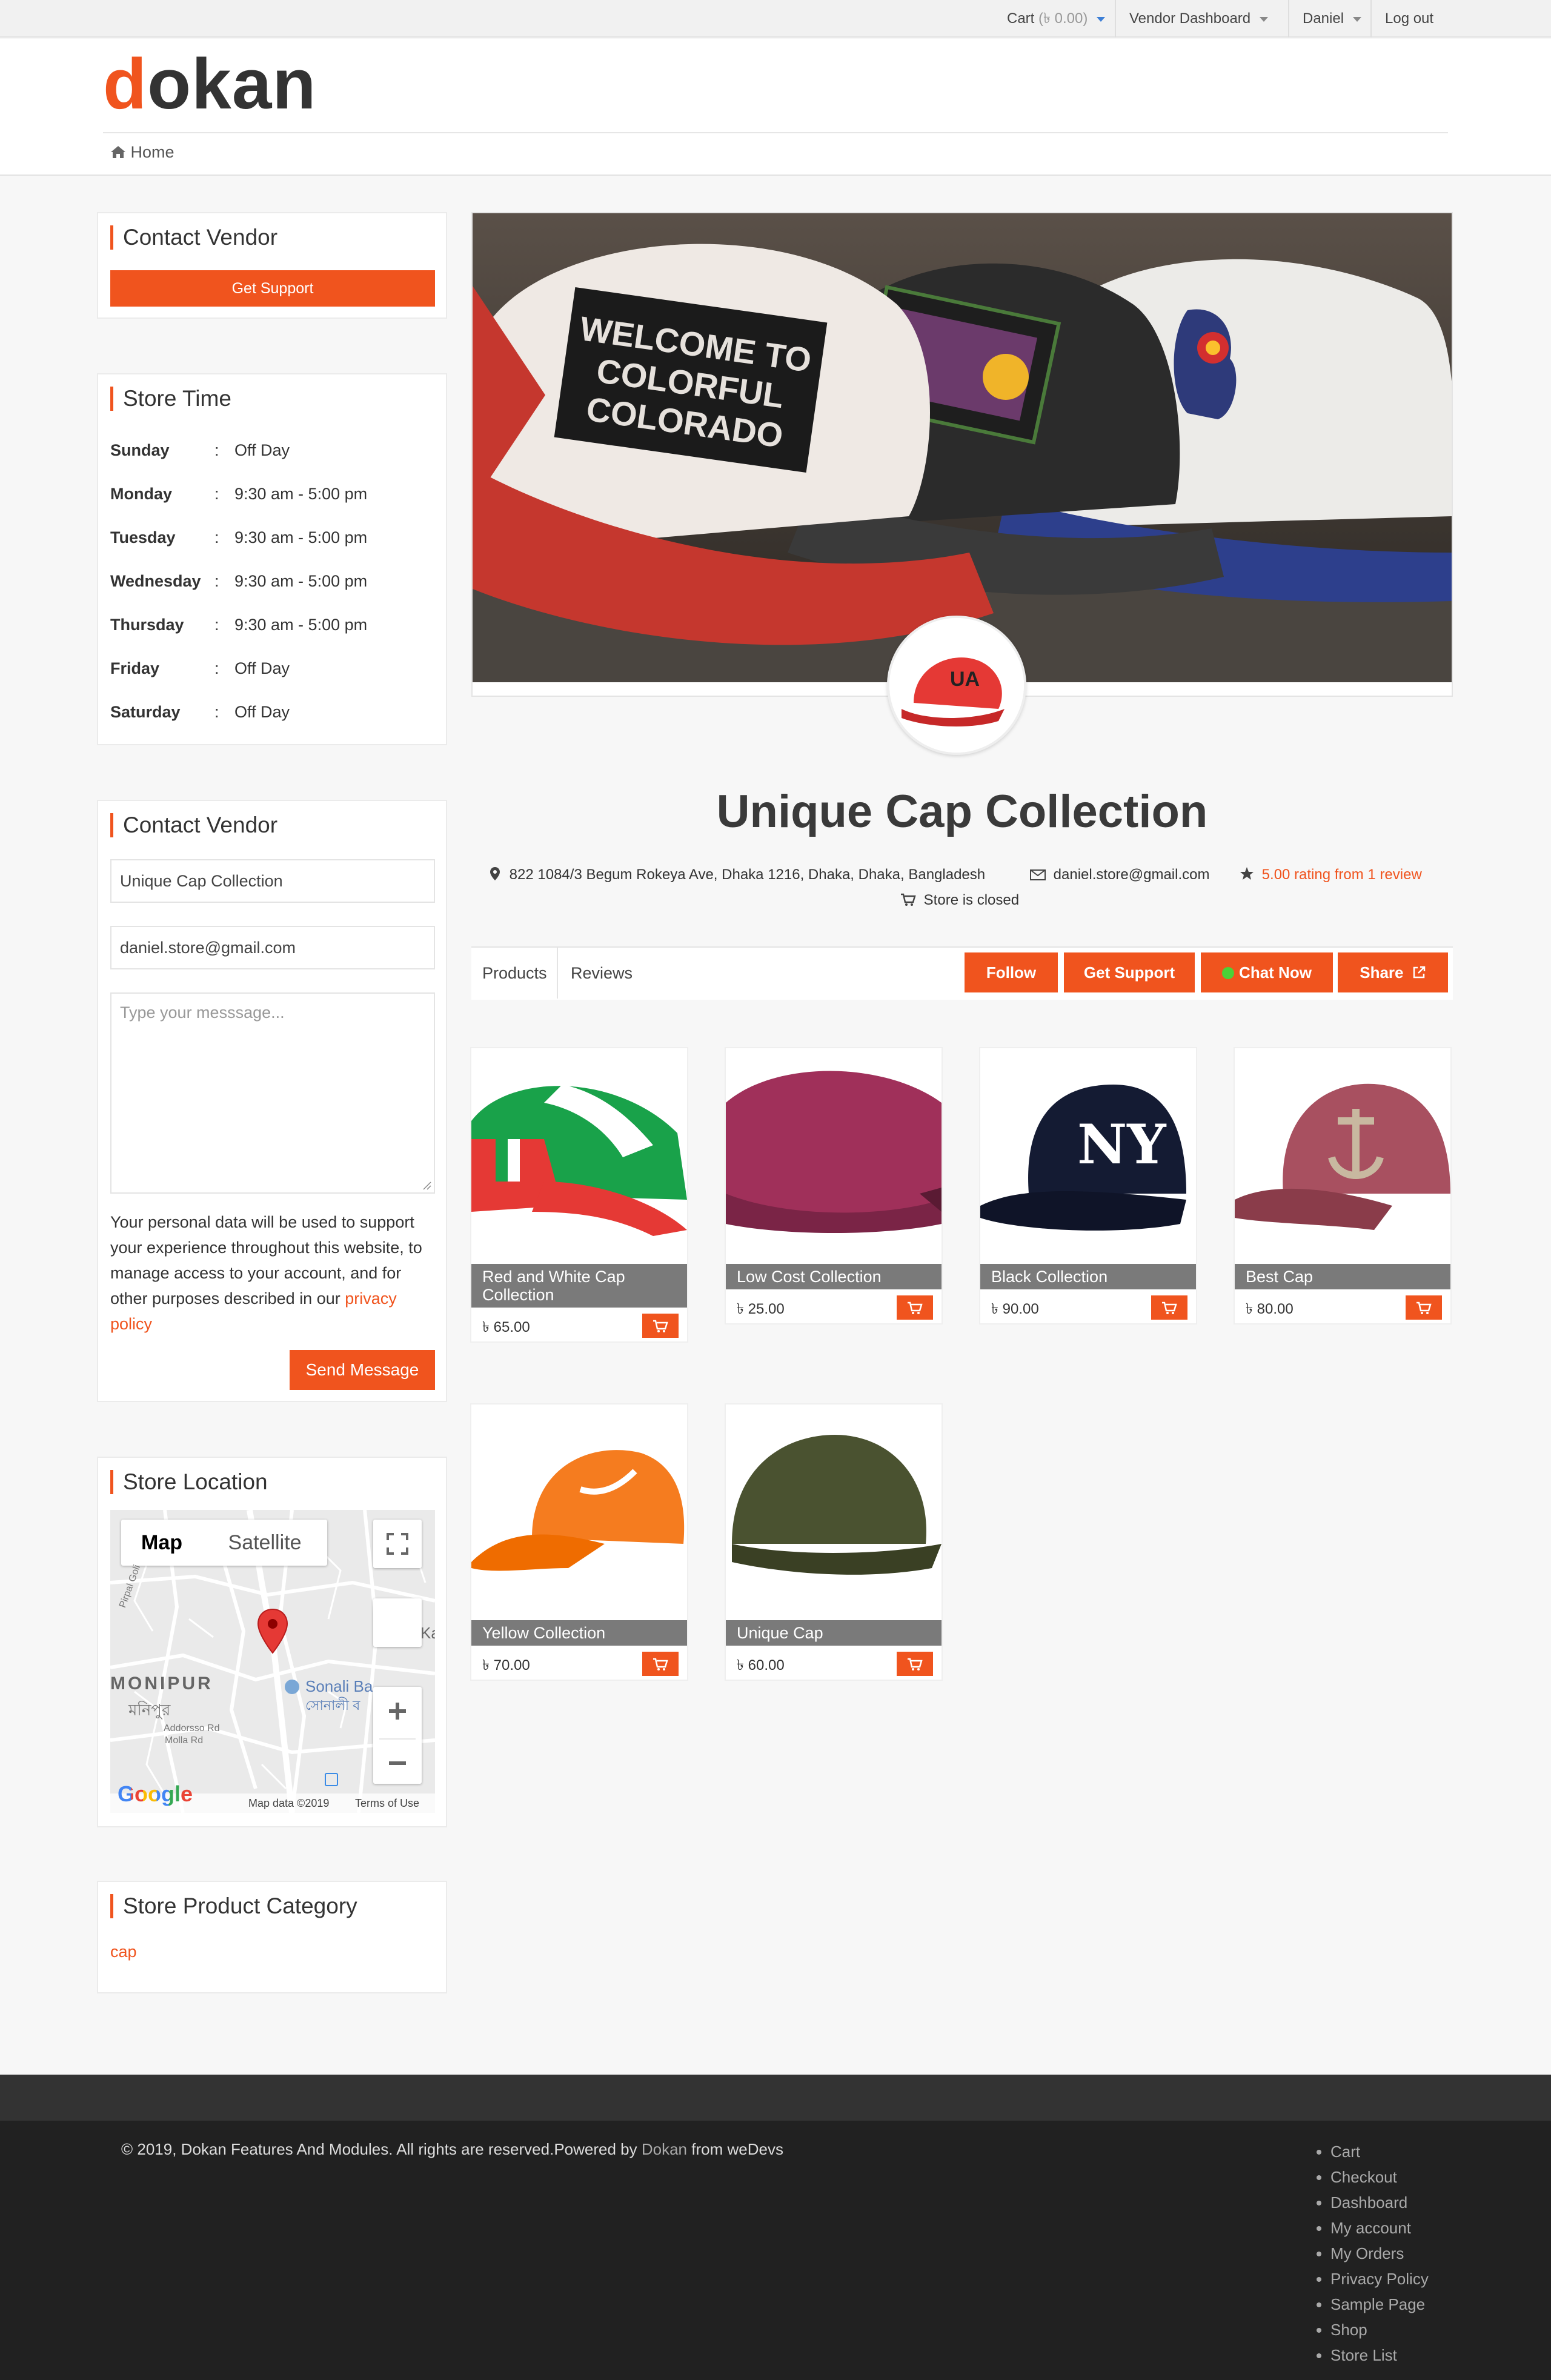 This screenshot has width=1551, height=2380. I want to click on cart-menu: Cart (৳ 0.00), so click(1056, 19).